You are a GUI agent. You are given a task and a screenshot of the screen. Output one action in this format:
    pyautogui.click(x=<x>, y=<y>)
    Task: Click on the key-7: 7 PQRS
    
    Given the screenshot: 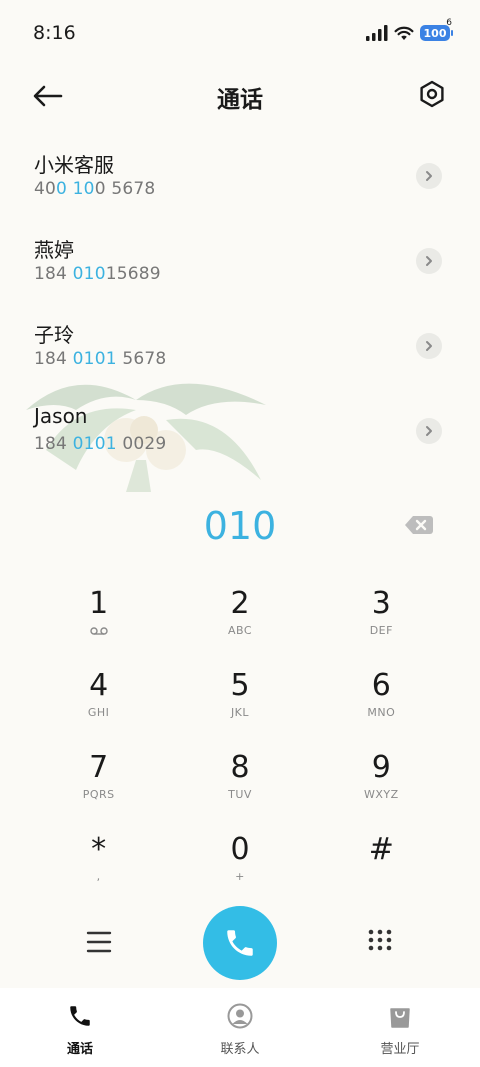 What is the action you would take?
    pyautogui.click(x=98, y=785)
    